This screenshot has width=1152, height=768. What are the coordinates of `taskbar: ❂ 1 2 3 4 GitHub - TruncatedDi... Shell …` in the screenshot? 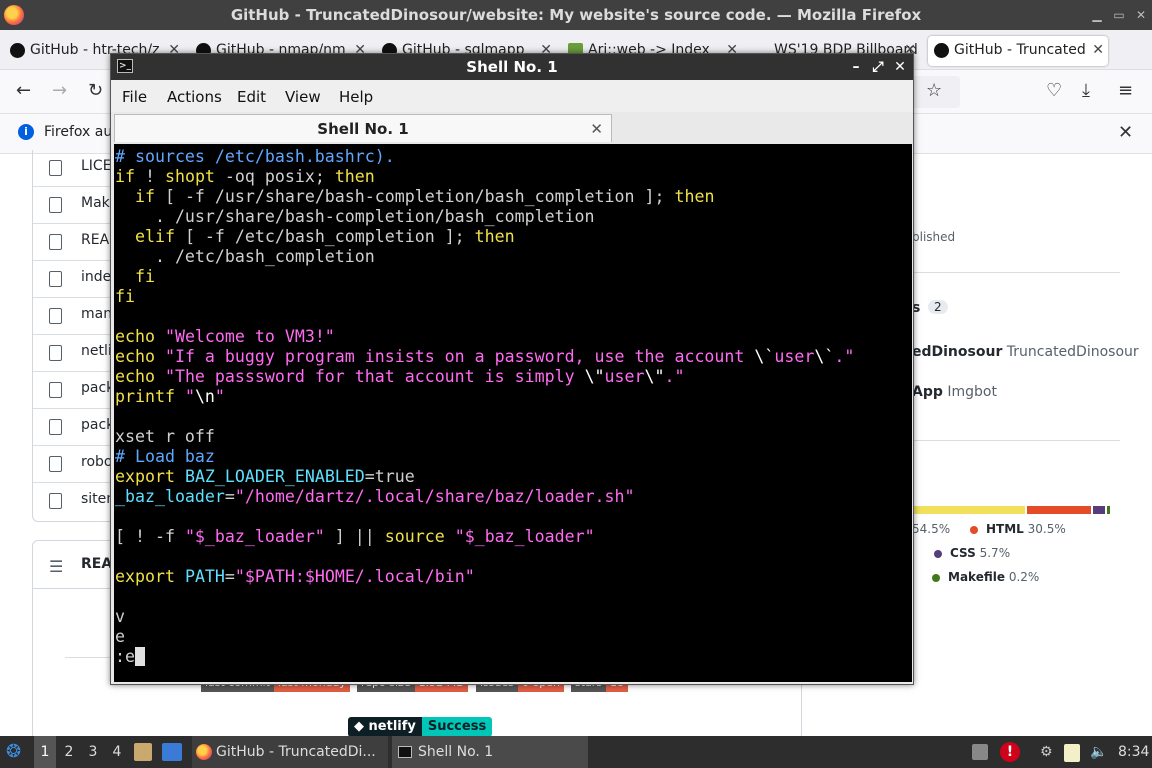 It's located at (576, 752).